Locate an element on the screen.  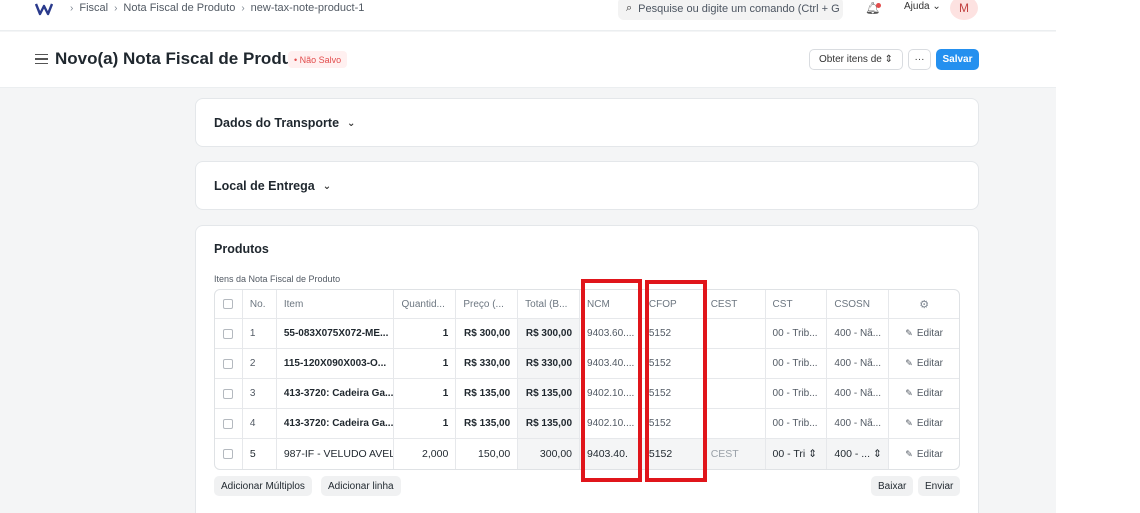
select-all-checkbox is located at coordinates (228, 304).